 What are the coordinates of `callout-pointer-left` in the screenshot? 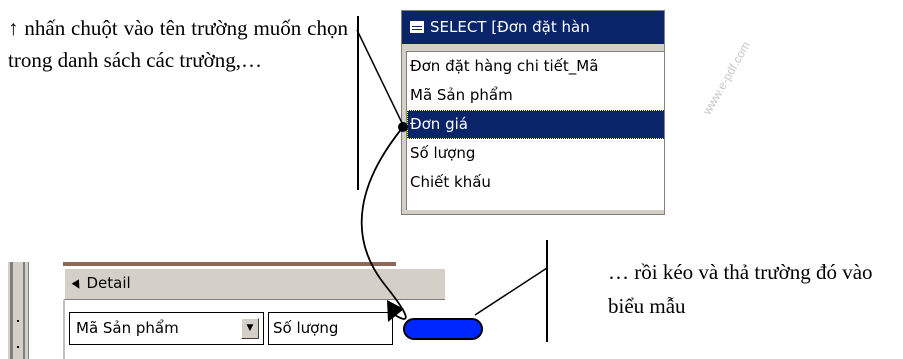 It's located at (380, 77).